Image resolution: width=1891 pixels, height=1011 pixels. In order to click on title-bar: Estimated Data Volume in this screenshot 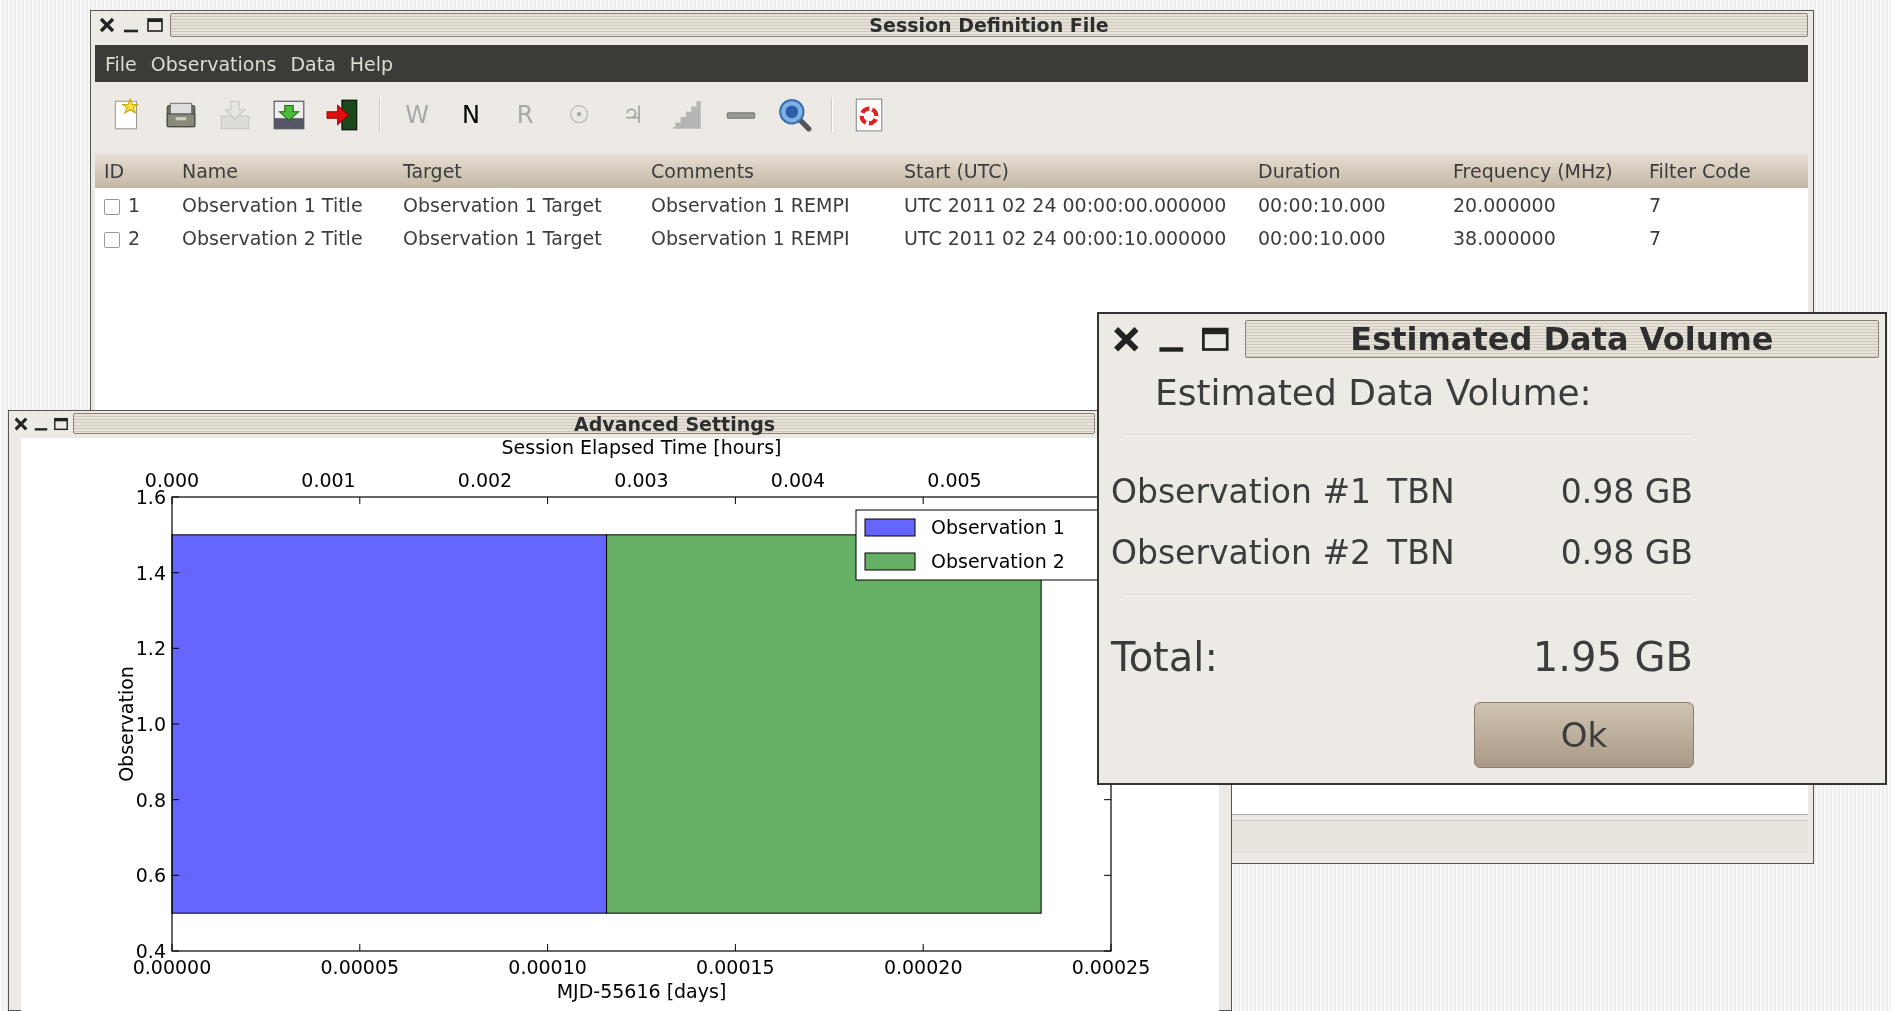, I will do `click(1561, 339)`.